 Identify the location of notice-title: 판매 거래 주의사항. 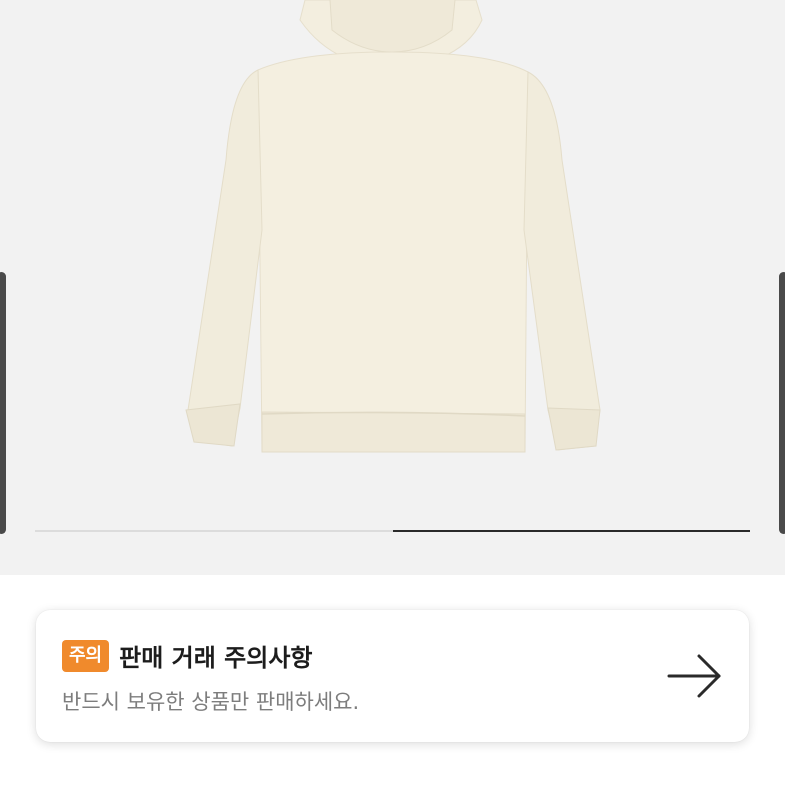
(216, 658).